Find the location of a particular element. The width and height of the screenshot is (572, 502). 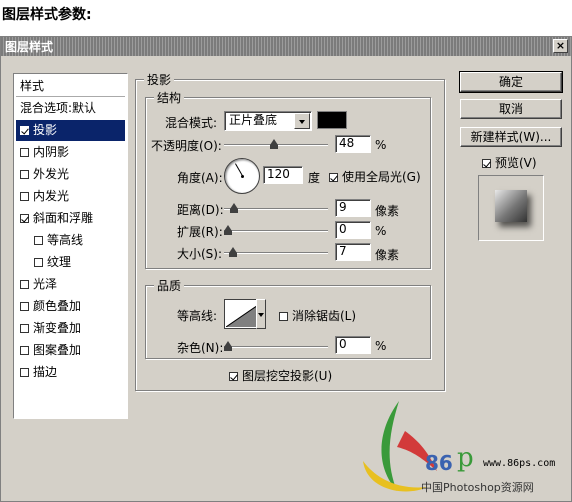

style-item-bevel-emboss: 斜面和浮雕 is located at coordinates (70, 218).